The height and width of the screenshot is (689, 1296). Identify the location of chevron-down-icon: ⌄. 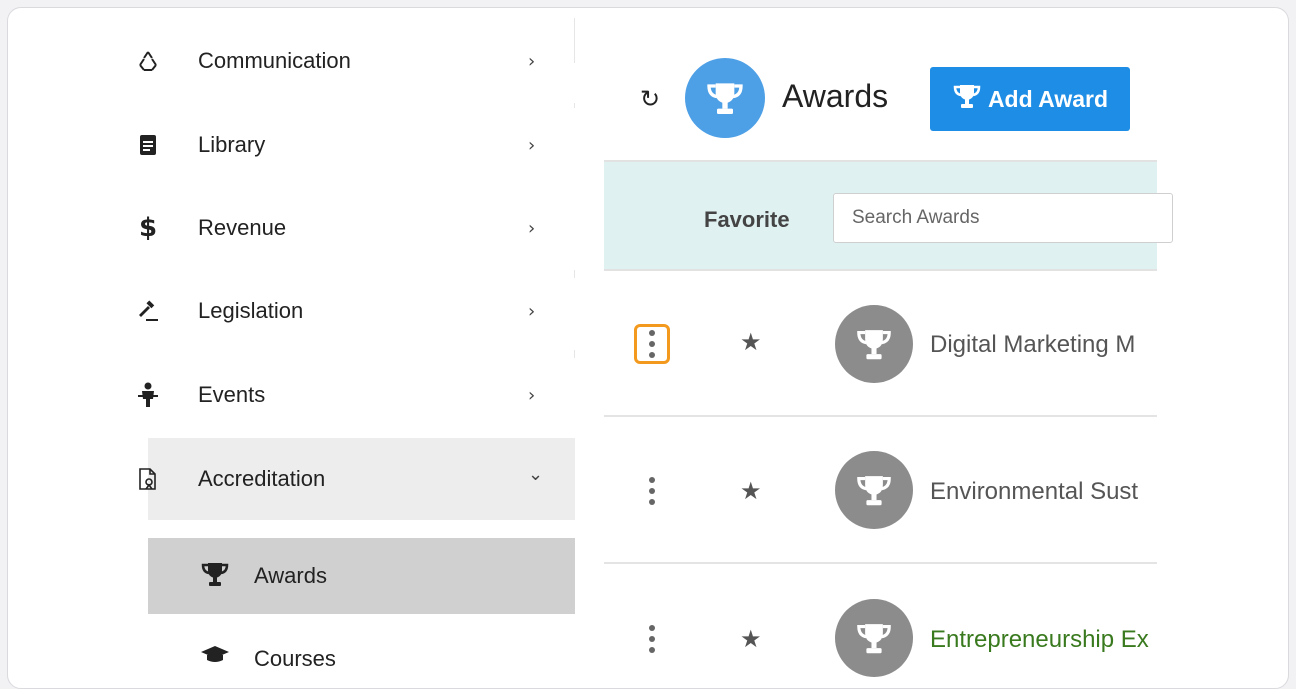
(536, 474).